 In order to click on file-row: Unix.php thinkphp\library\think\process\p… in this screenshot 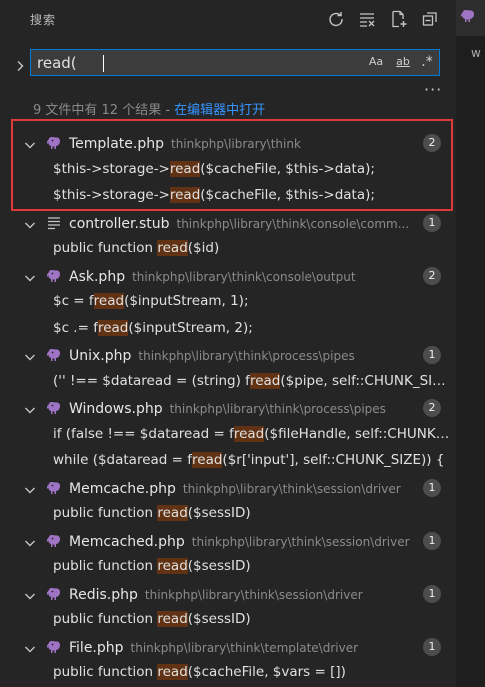, I will do `click(228, 354)`.